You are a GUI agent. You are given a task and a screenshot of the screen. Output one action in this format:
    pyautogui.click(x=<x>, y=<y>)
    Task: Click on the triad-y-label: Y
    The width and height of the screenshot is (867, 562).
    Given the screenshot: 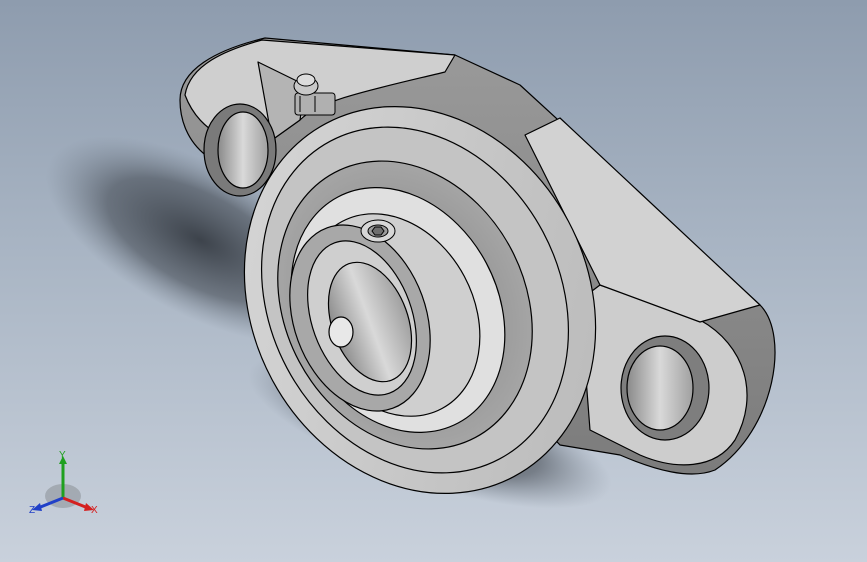 What is the action you would take?
    pyautogui.click(x=62, y=455)
    